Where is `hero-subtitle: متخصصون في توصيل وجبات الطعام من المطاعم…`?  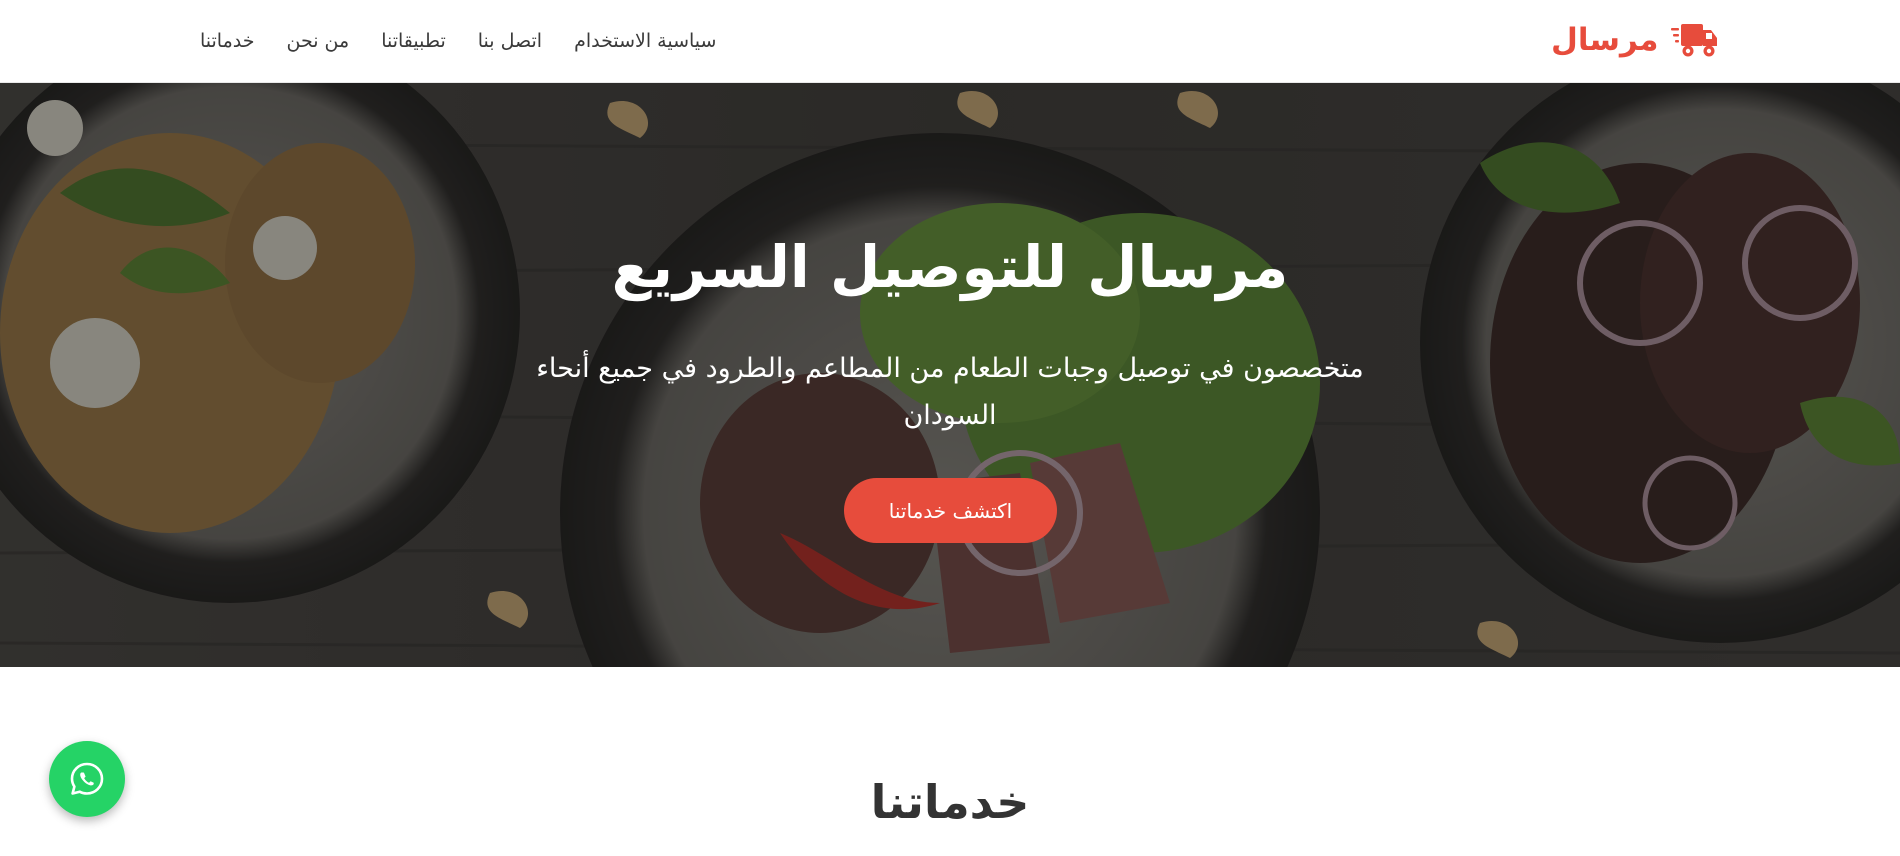
hero-subtitle: متخصصون في توصيل وجبات الطعام من المطاعم… is located at coordinates (950, 392).